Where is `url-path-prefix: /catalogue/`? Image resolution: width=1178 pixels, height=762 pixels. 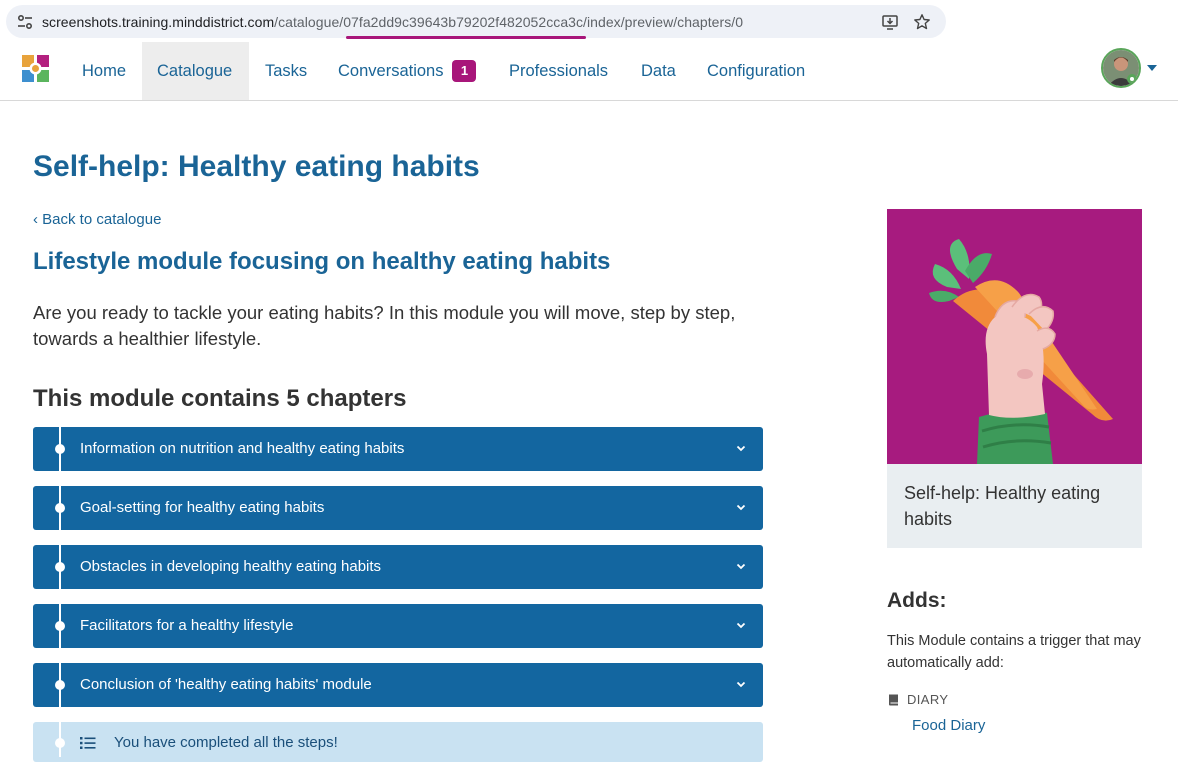 url-path-prefix: /catalogue/ is located at coordinates (309, 22).